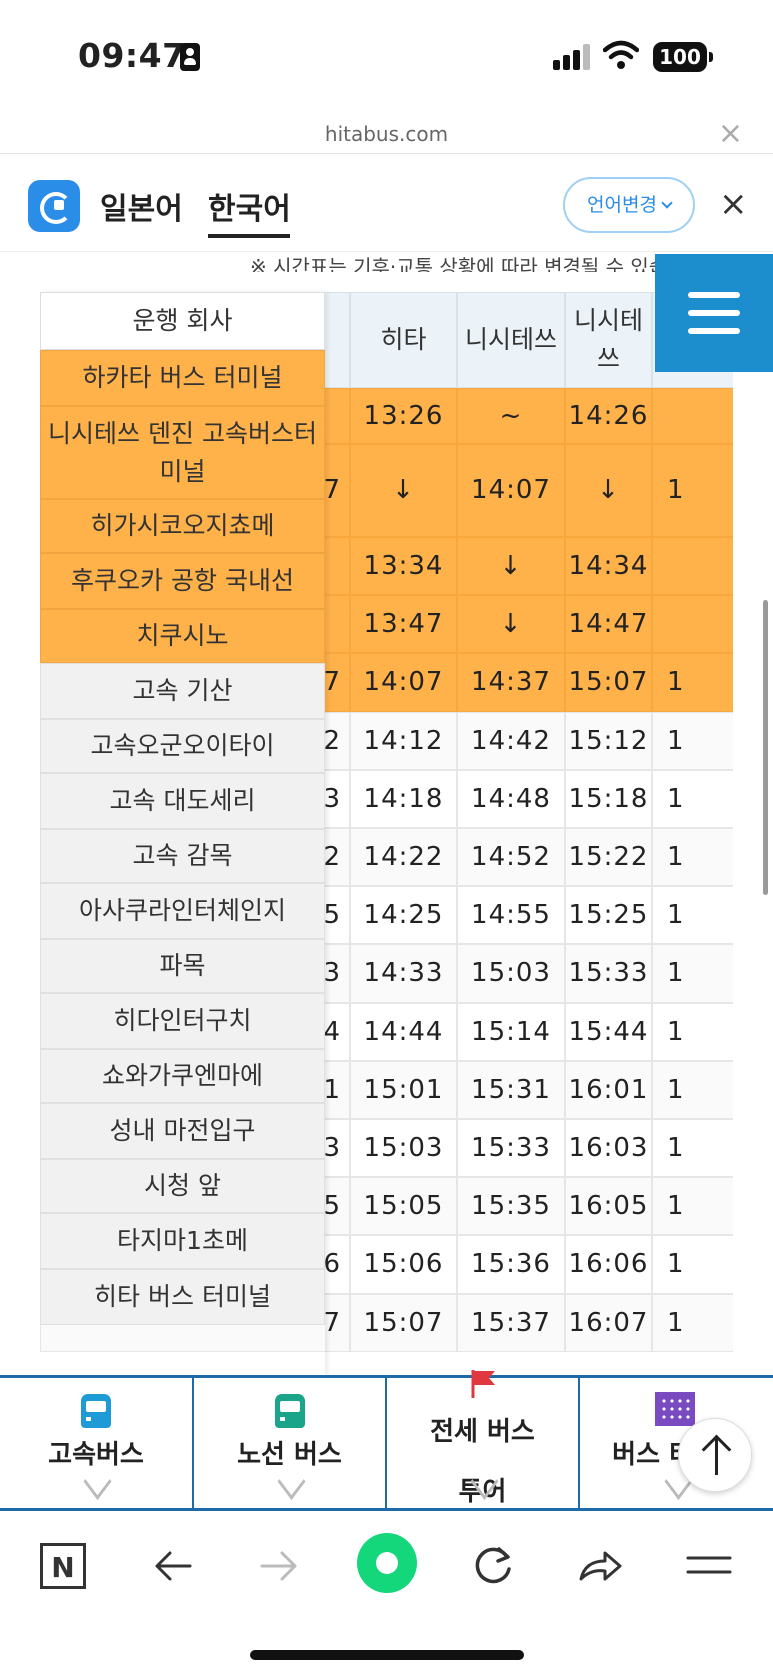 The width and height of the screenshot is (773, 1676). What do you see at coordinates (765, 747) in the screenshot?
I see `scrollbar` at bounding box center [765, 747].